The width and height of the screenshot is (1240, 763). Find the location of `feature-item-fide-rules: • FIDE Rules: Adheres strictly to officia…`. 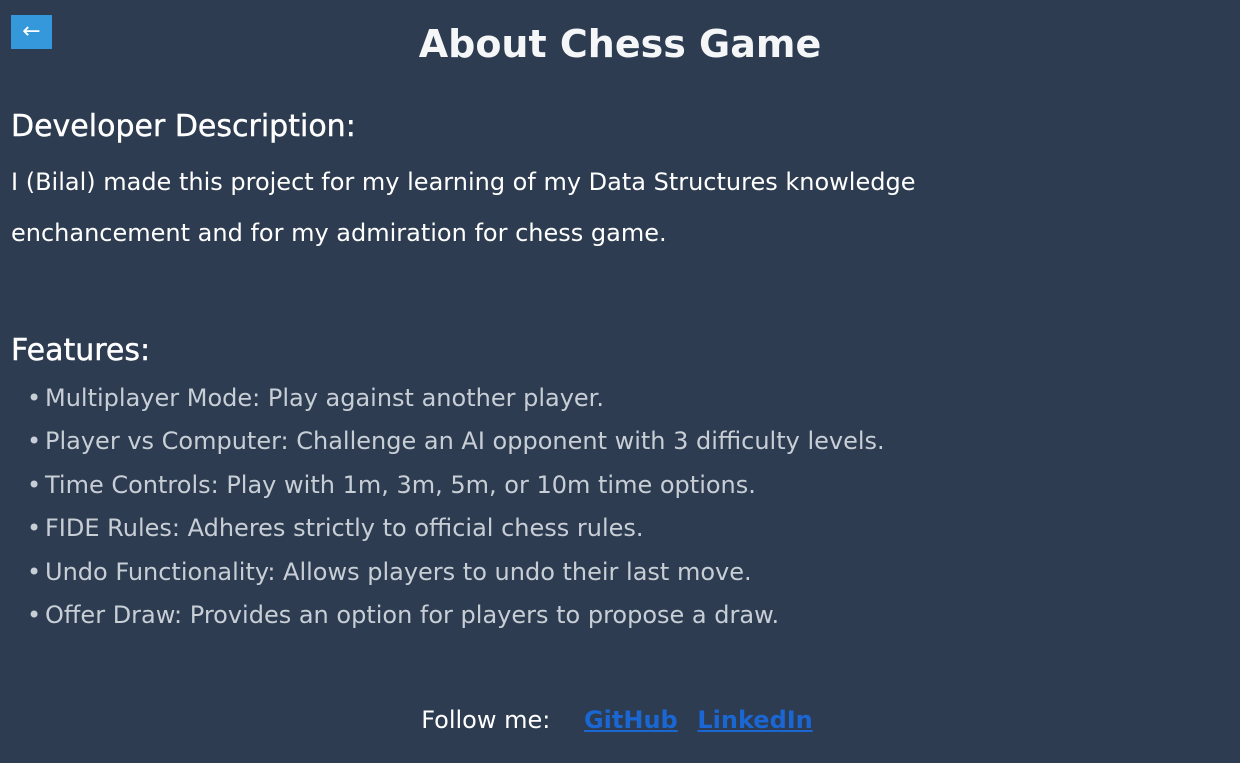

feature-item-fide-rules: • FIDE Rules: Adheres strictly to officia… is located at coordinates (456, 528).